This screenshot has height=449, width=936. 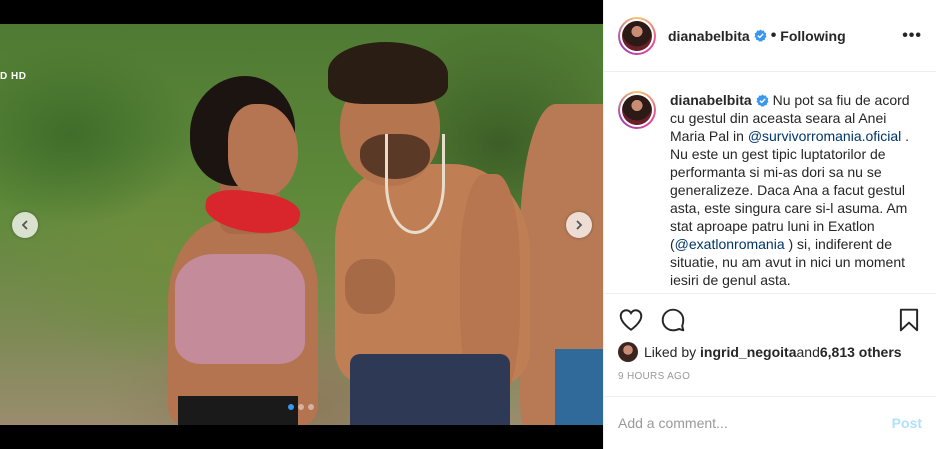 What do you see at coordinates (907, 423) in the screenshot?
I see `post-comment-button: Post` at bounding box center [907, 423].